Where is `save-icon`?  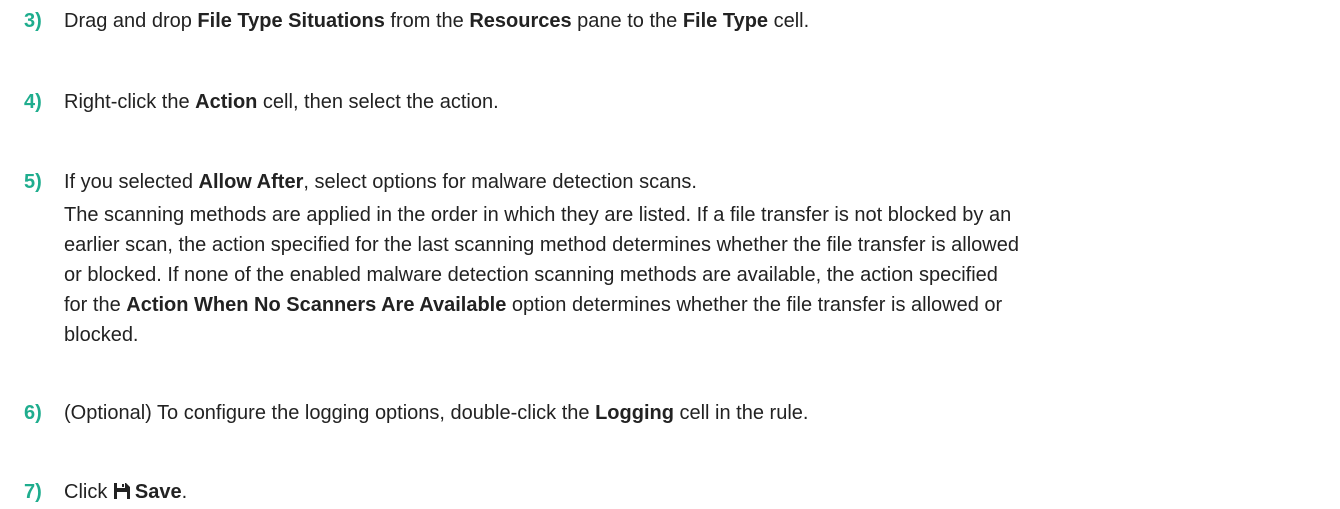 save-icon is located at coordinates (122, 494).